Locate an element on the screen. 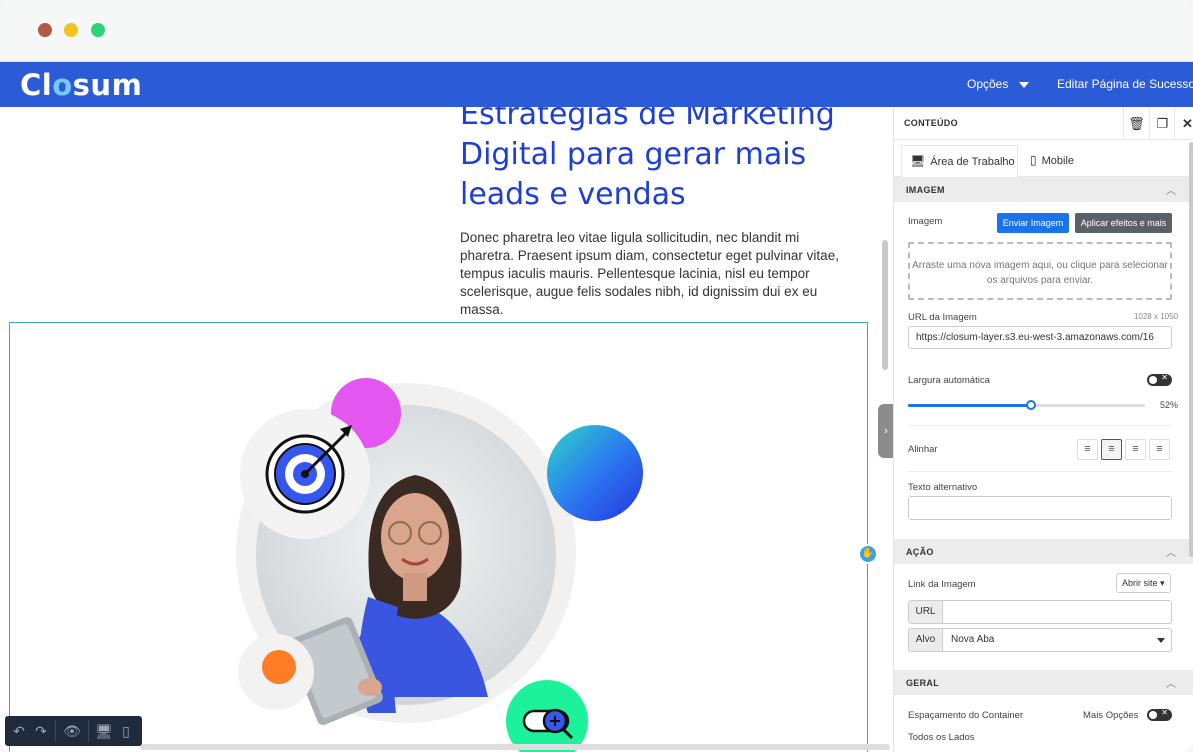 The width and height of the screenshot is (1193, 752). close-window-button is located at coordinates (45, 30).